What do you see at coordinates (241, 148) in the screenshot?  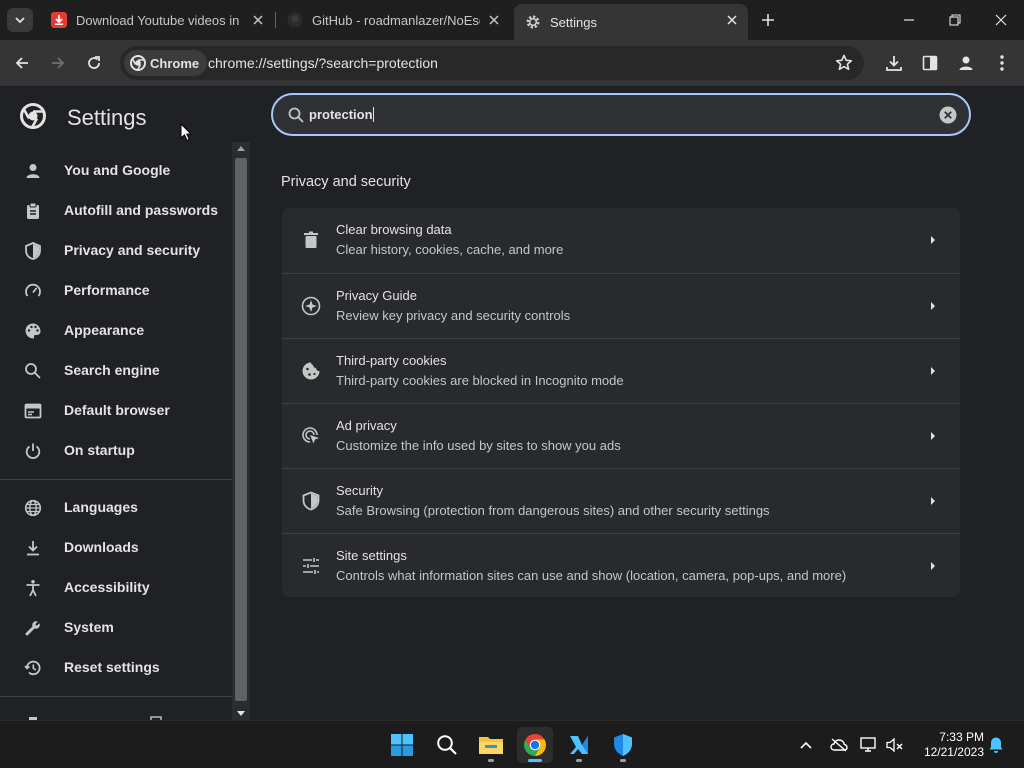 I see `scroll-up-icon` at bounding box center [241, 148].